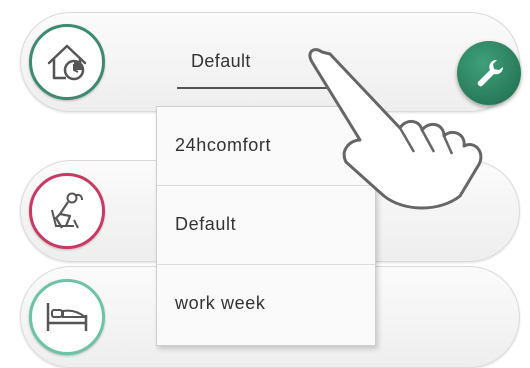 This screenshot has height=368, width=530. What do you see at coordinates (221, 61) in the screenshot?
I see `selector-value: Default` at bounding box center [221, 61].